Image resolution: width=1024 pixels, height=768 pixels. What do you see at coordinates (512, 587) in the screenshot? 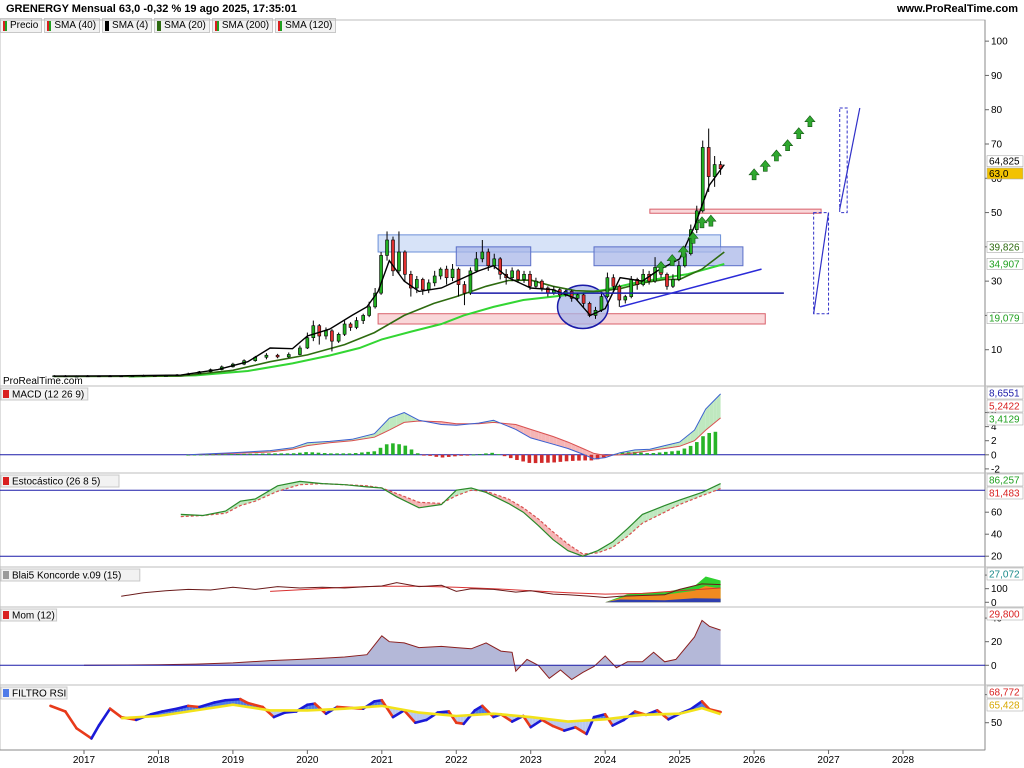
I see `koncorde-panel: 2001000Blai5 Koncorde v.09 (15)27,072` at bounding box center [512, 587].